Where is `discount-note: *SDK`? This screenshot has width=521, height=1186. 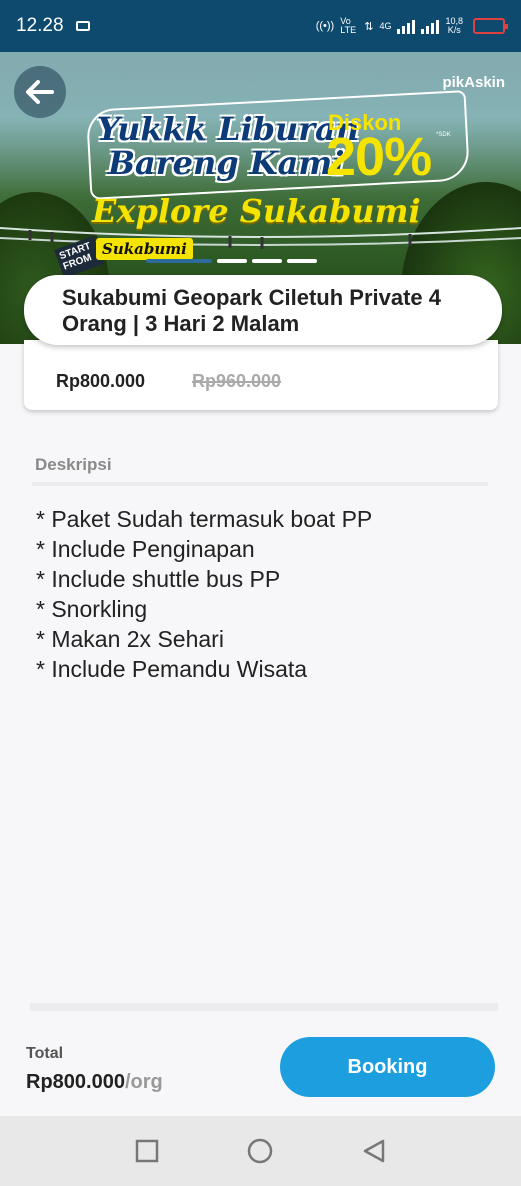
discount-note: *SDK is located at coordinates (443, 135).